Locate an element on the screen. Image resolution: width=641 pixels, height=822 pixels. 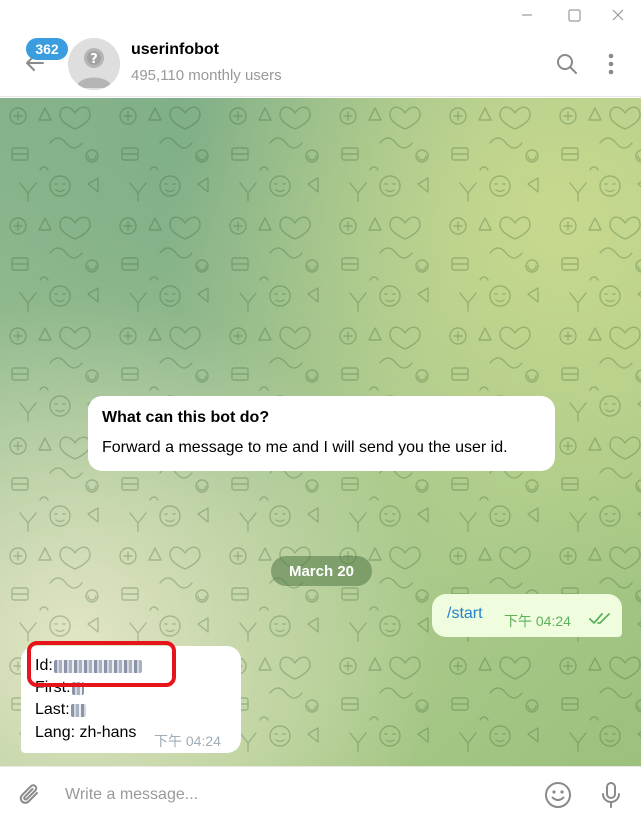
user-id-label: Id: is located at coordinates (44, 665).